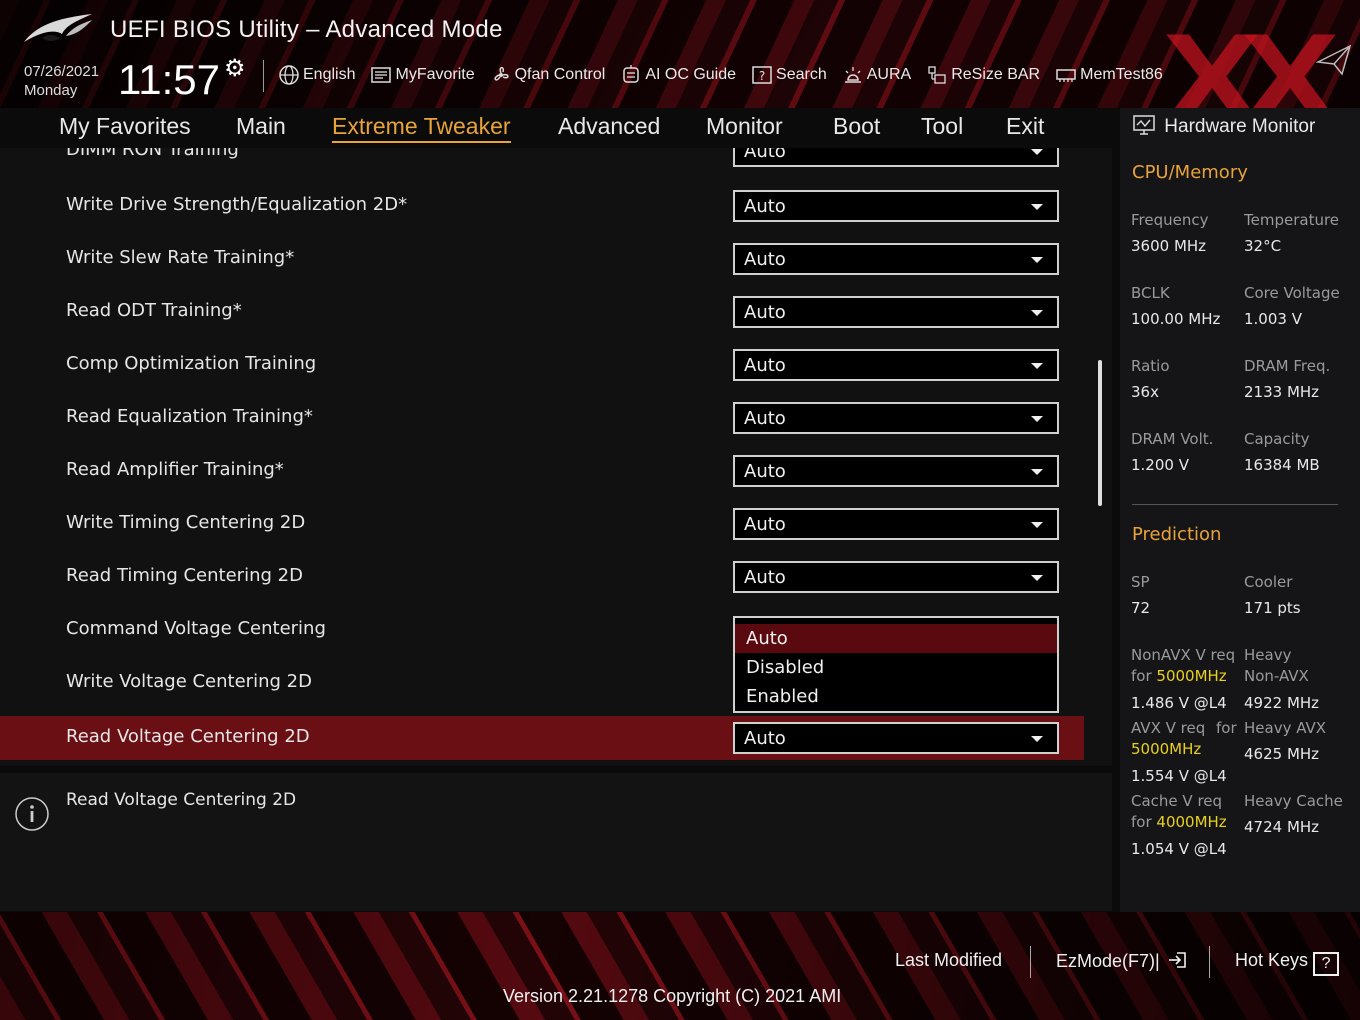 Image resolution: width=1360 pixels, height=1020 pixels. I want to click on toolbar-myfavorite: MyFavorite, so click(422, 75).